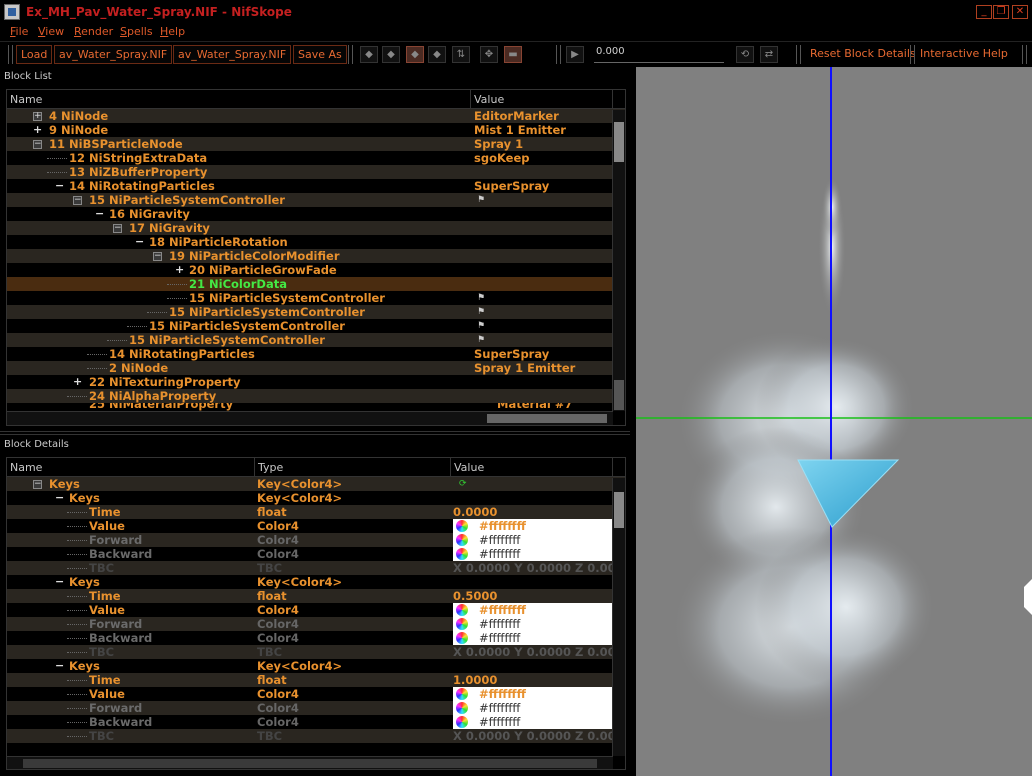 The height and width of the screenshot is (776, 1032). What do you see at coordinates (172, 31) in the screenshot?
I see `menu-help: Help` at bounding box center [172, 31].